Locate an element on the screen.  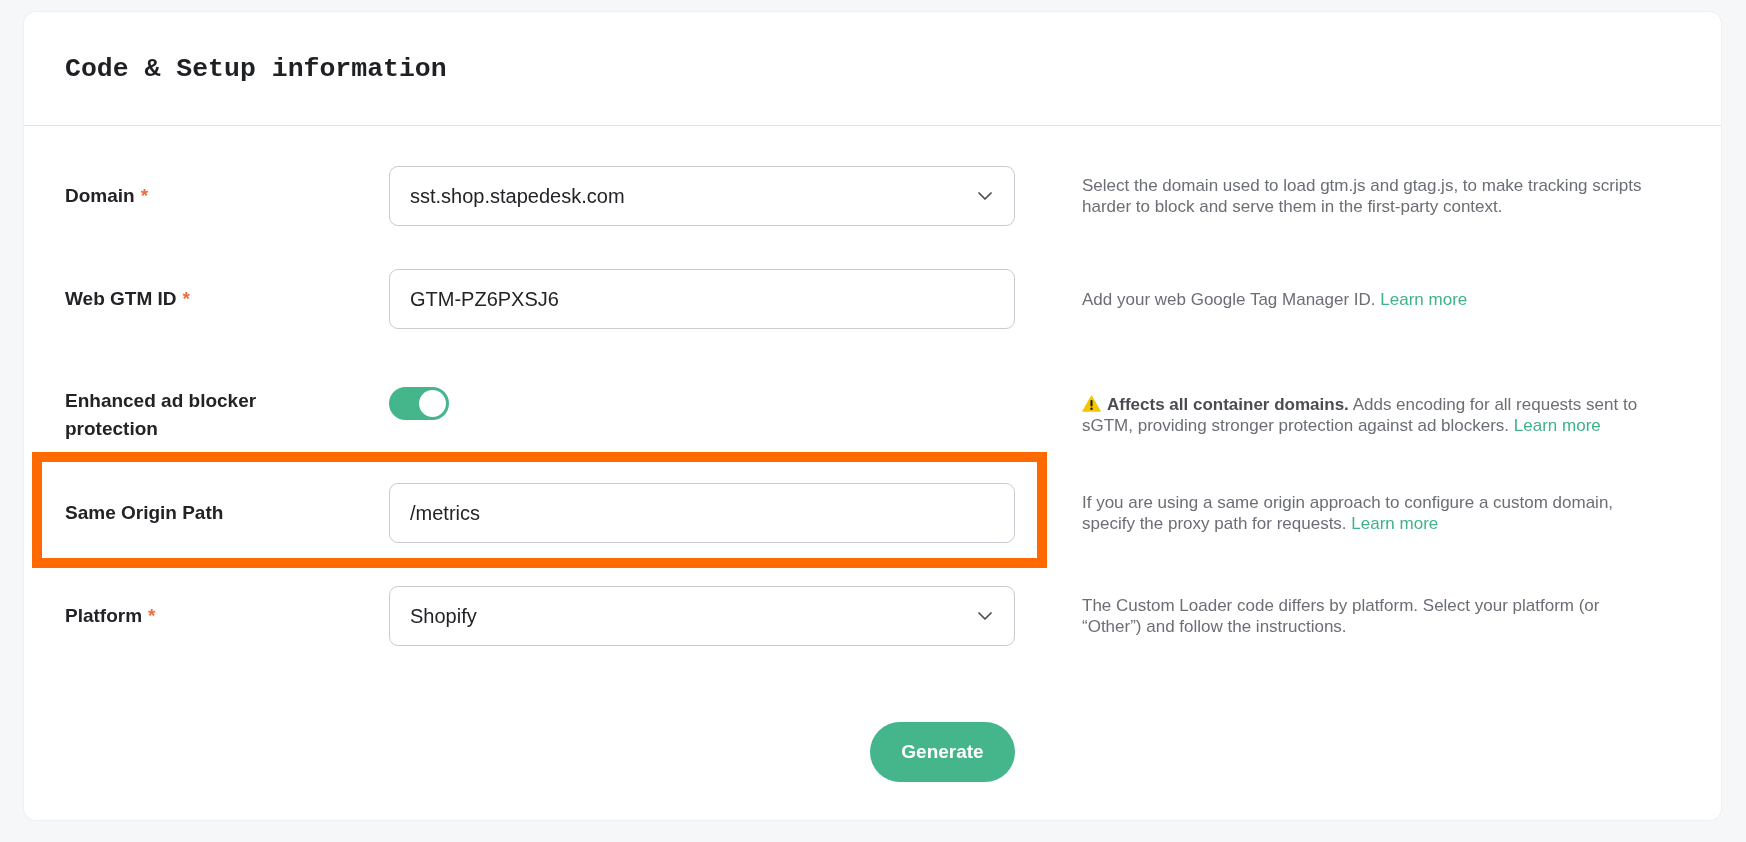
warning-icon is located at coordinates (1091, 403).